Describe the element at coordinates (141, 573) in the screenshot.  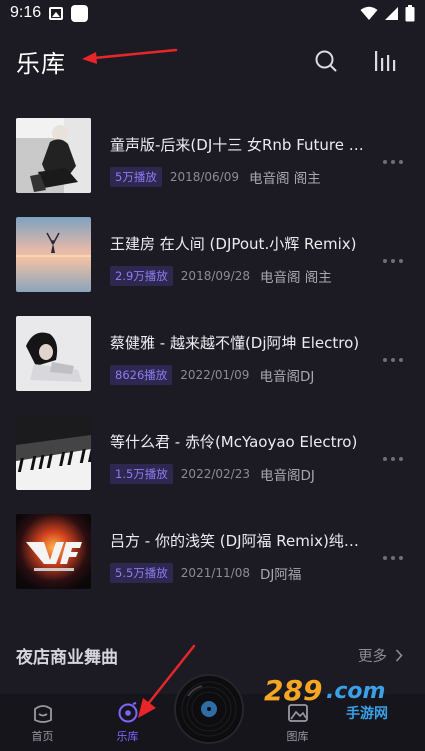
I see `play-count-badge: 5.5万播放` at that location.